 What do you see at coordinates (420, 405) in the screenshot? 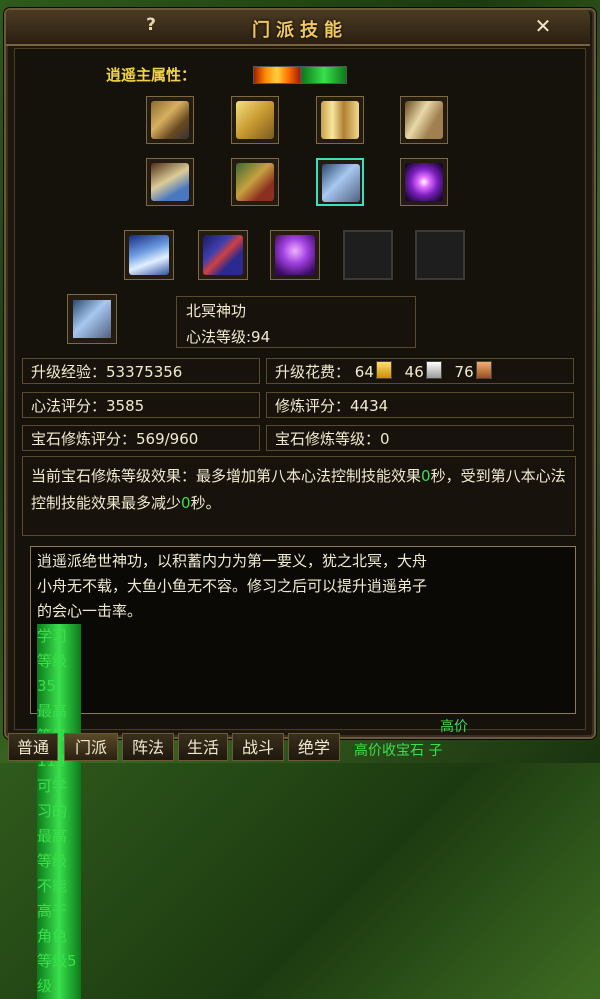
I see `xiulian-score: 修炼评分：4434` at bounding box center [420, 405].